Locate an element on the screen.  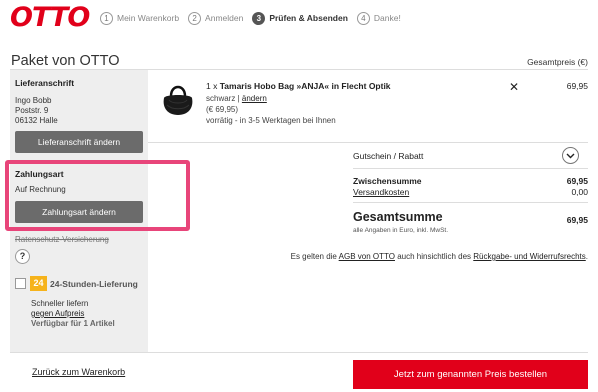
step-anmelden: 2 Anmelden is located at coordinates (216, 18).